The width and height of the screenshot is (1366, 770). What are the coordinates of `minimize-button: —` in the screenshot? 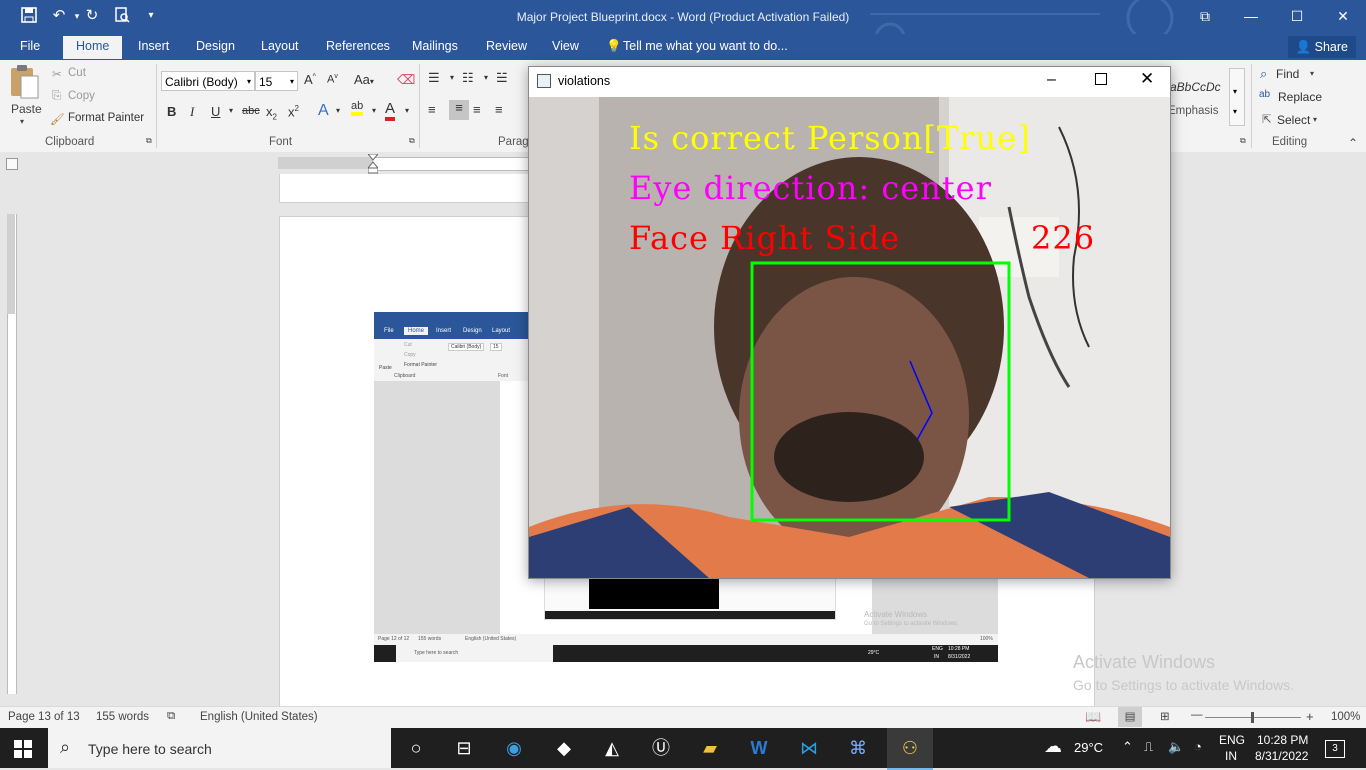 It's located at (1251, 17).